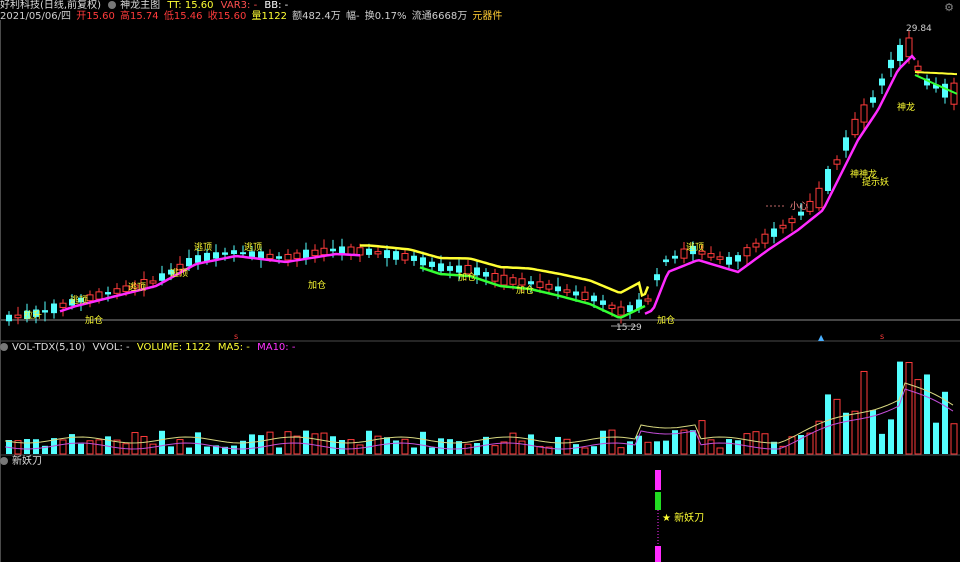 The image size is (960, 562). Describe the element at coordinates (94, 320) in the screenshot. I see `label-buy-1: 加仓` at that location.